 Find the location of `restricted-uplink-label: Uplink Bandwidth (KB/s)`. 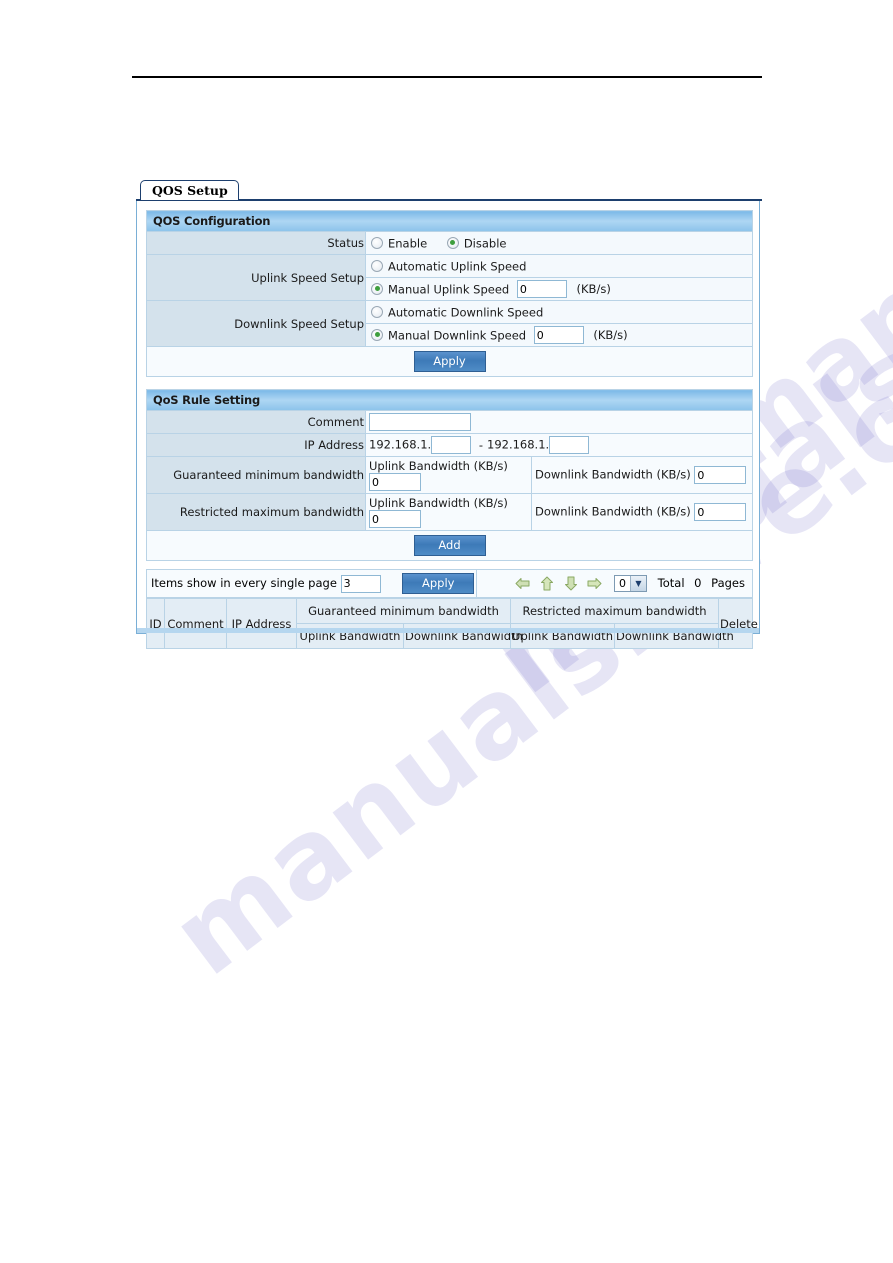

restricted-uplink-label: Uplink Bandwidth (KB/s) is located at coordinates (438, 503).